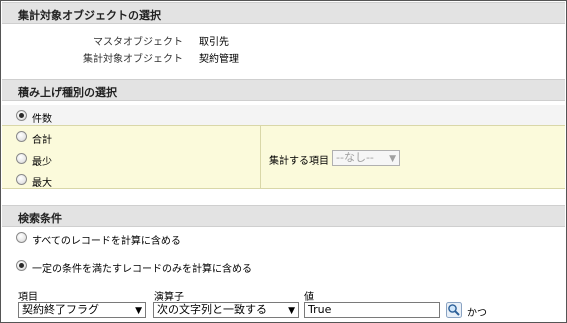 This screenshot has height=323, width=567. Describe the element at coordinates (21, 265) in the screenshot. I see `radio-filtered-records` at that location.